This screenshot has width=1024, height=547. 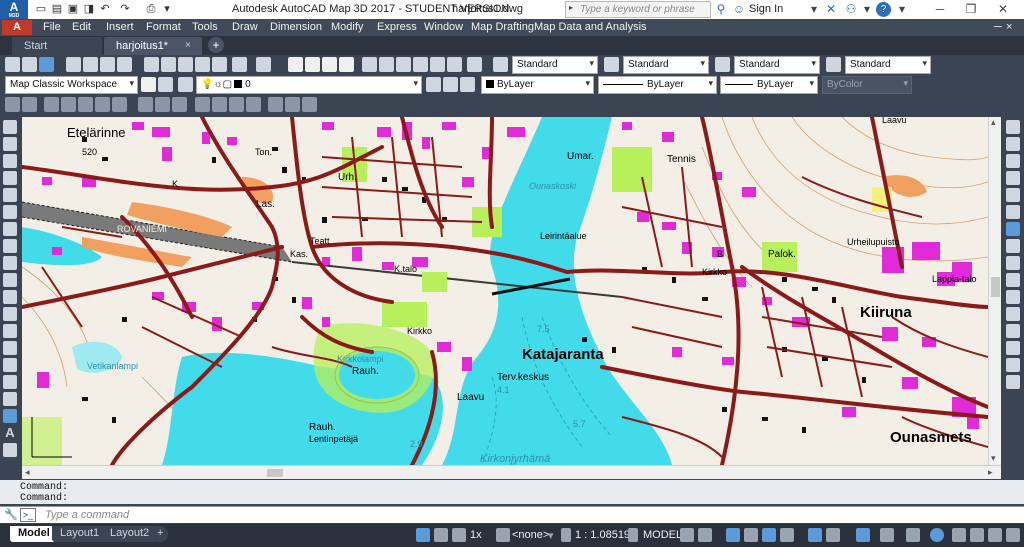 What do you see at coordinates (959, 535) in the screenshot?
I see `warning-icon` at bounding box center [959, 535].